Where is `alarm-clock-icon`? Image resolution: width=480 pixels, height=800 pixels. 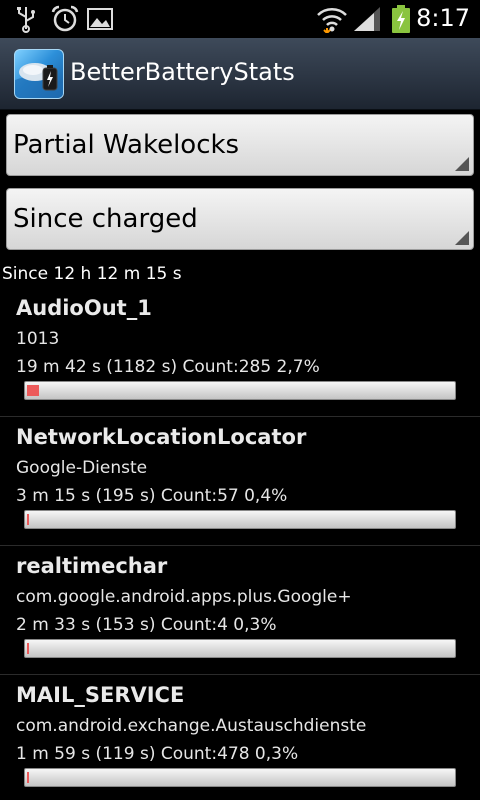 alarm-clock-icon is located at coordinates (65, 18).